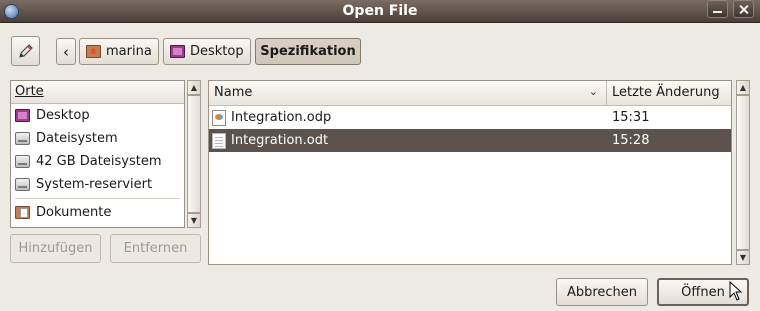 The height and width of the screenshot is (311, 760). I want to click on type-location-button, so click(25, 51).